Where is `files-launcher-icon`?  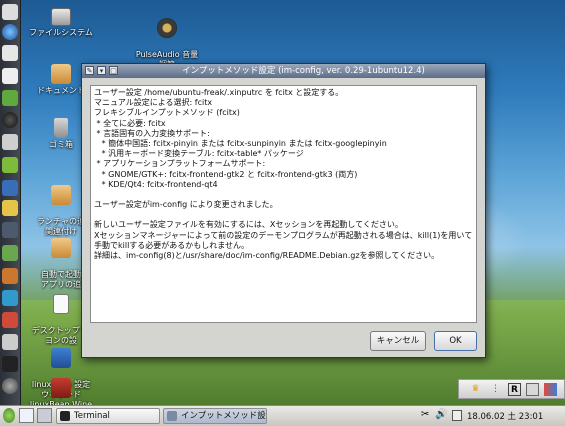
files-launcher-icon is located at coordinates (10, 12).